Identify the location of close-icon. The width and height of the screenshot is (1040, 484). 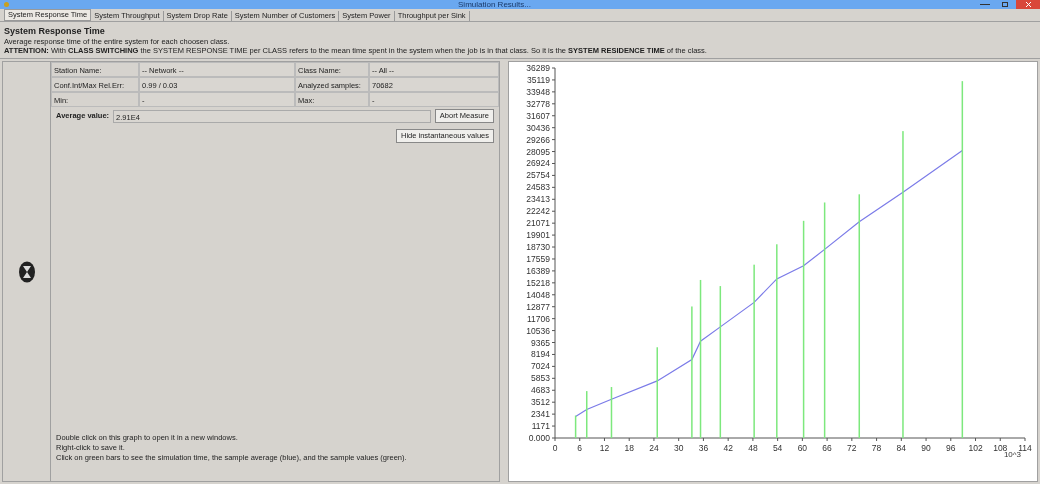
(1028, 4).